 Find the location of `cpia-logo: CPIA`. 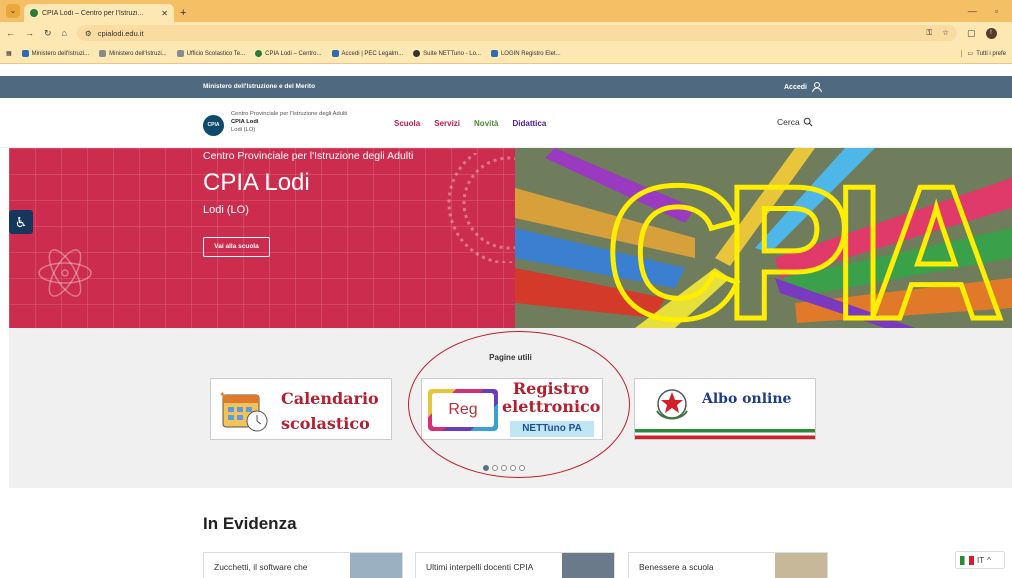

cpia-logo: CPIA is located at coordinates (213, 125).